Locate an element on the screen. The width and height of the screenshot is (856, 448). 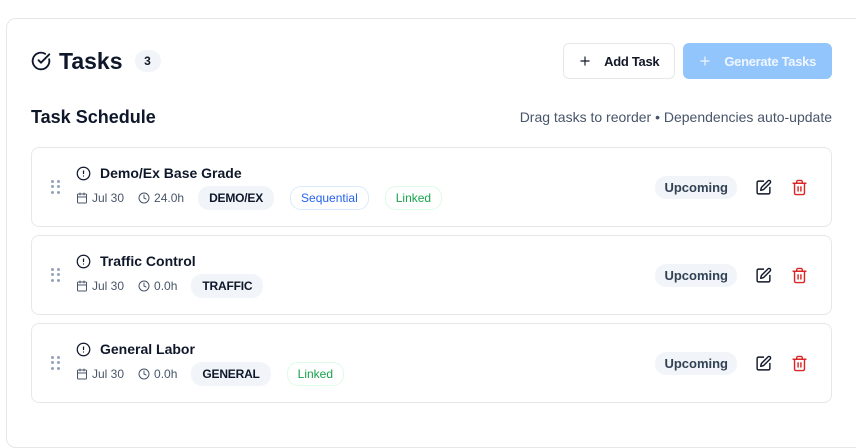
sequential-badge: Sequential is located at coordinates (329, 198).